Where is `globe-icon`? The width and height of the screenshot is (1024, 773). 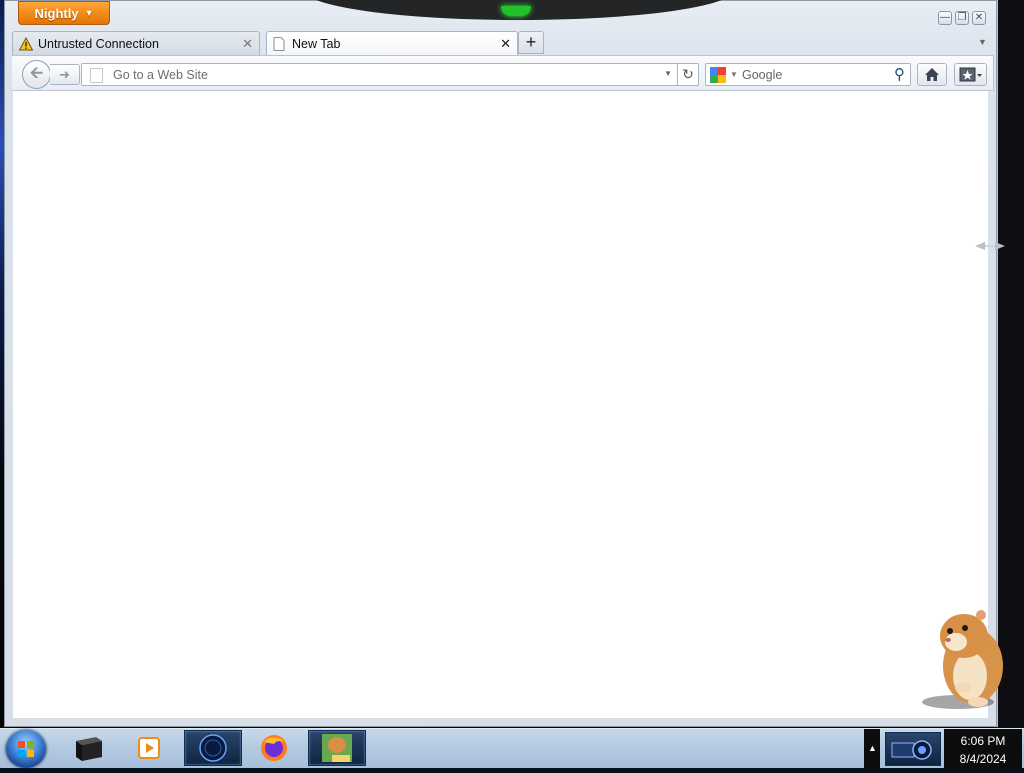
globe-icon is located at coordinates (213, 748).